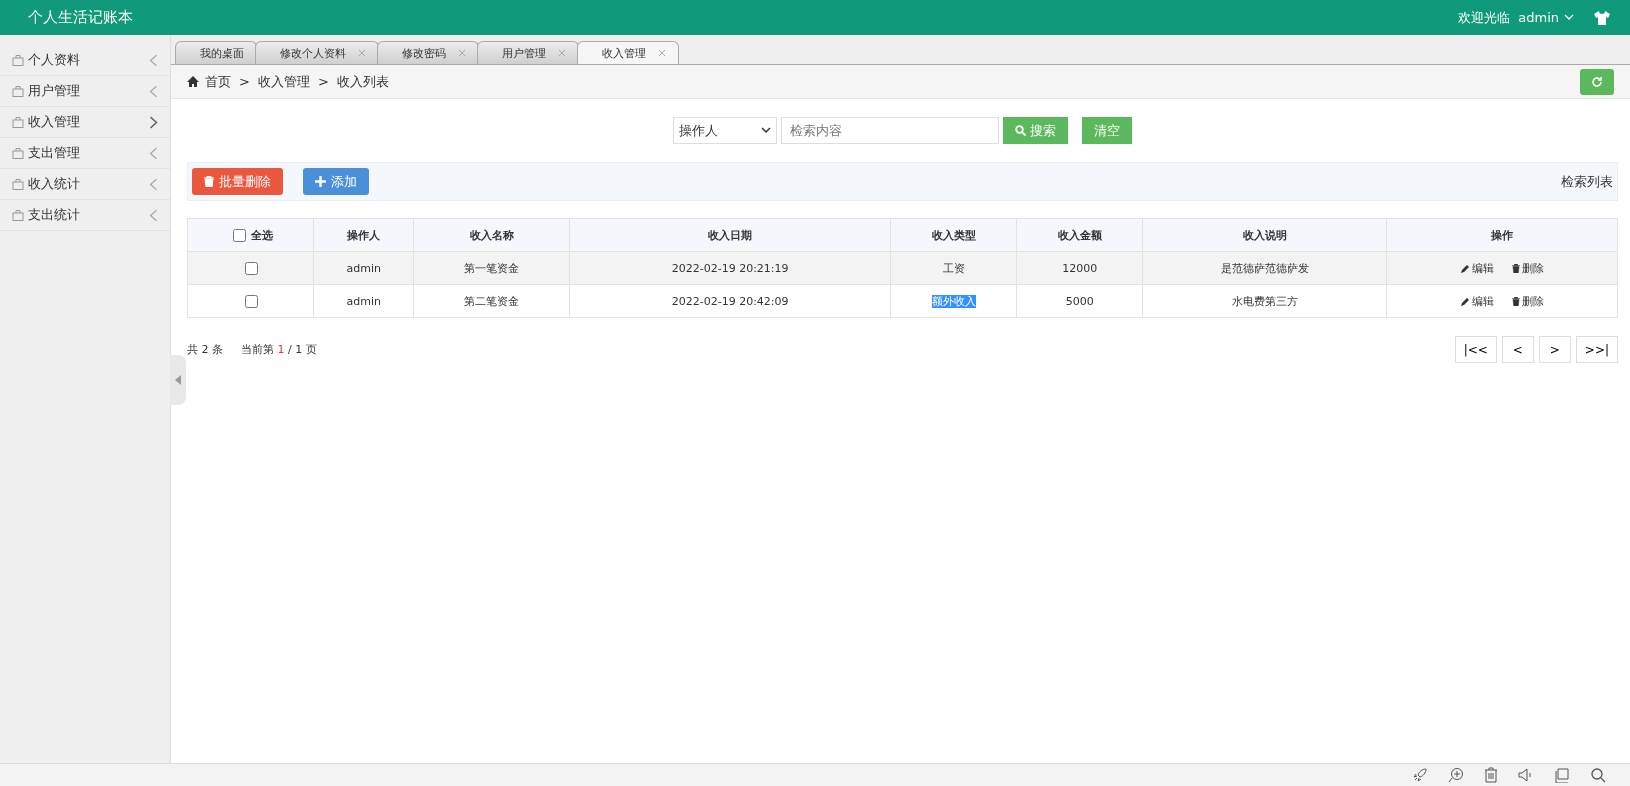  What do you see at coordinates (54, 184) in the screenshot?
I see `sidebar-label: 收入统计` at bounding box center [54, 184].